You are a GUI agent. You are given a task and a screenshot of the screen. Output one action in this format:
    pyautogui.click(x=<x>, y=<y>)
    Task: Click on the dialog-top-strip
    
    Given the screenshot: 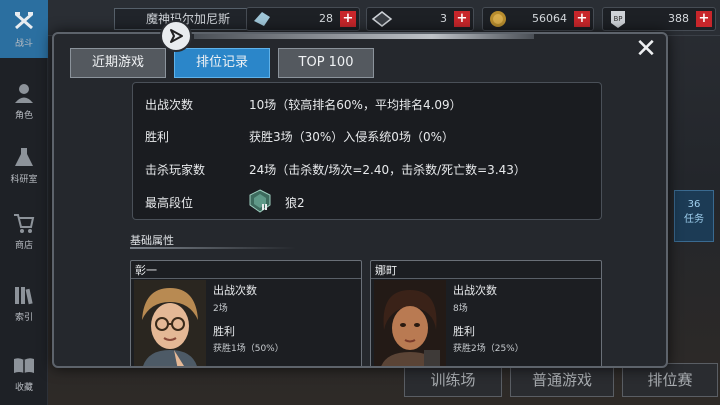 What is the action you would take?
    pyautogui.click(x=364, y=36)
    